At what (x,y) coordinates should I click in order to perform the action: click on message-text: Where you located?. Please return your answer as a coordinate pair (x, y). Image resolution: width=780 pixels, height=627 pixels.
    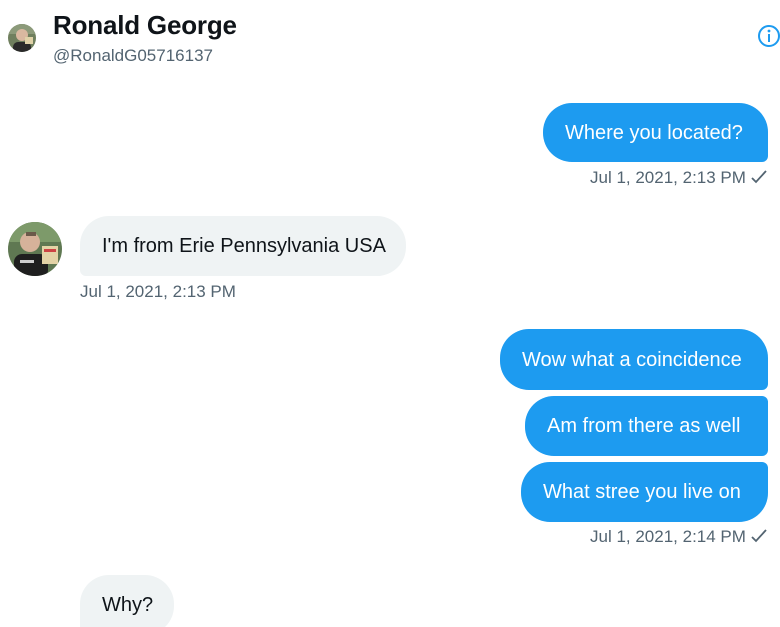
    Looking at the image, I should click on (654, 133).